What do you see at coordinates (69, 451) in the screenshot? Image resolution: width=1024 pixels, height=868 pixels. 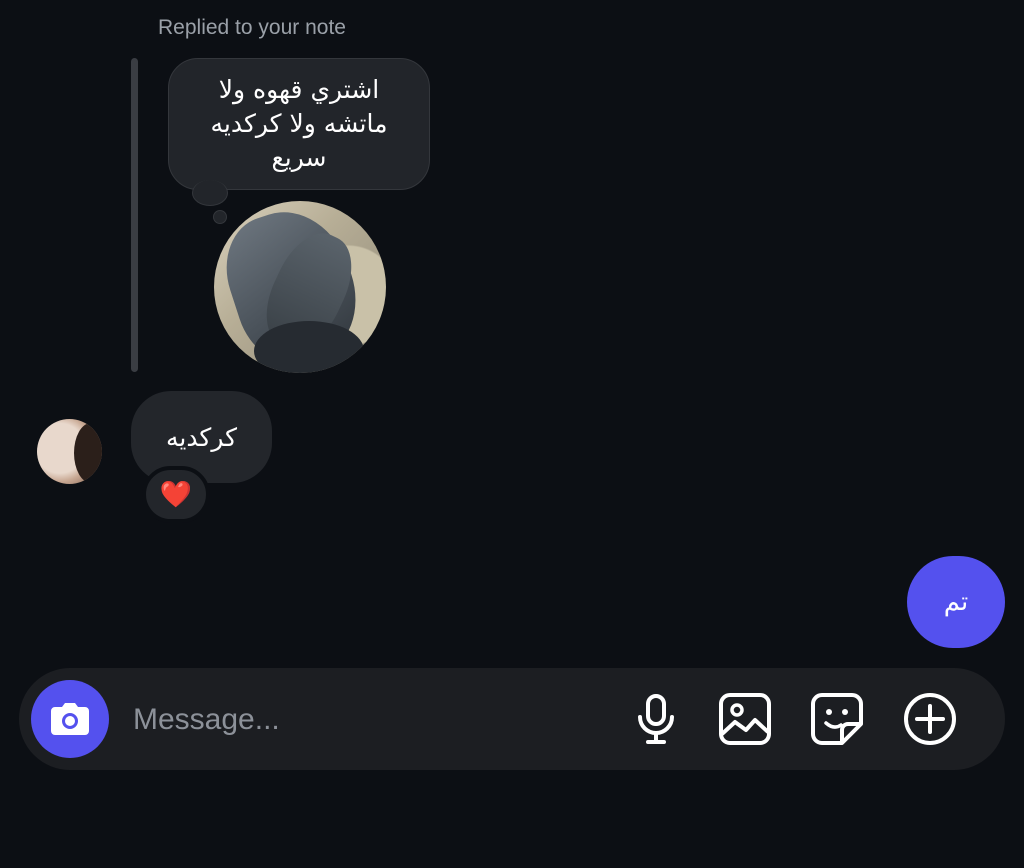 I see `sender-avatar` at bounding box center [69, 451].